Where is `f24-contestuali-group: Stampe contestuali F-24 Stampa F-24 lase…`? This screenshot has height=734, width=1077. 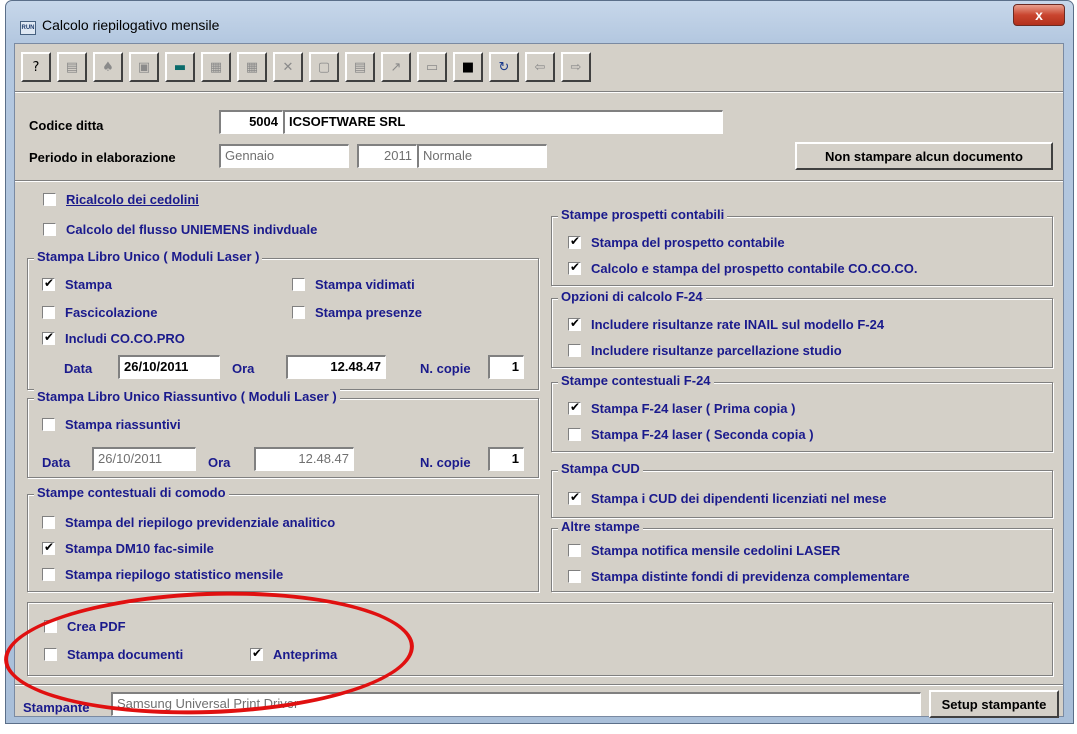
f24-contestuali-group: Stampe contestuali F-24 Stampa F-24 lase… is located at coordinates (802, 412).